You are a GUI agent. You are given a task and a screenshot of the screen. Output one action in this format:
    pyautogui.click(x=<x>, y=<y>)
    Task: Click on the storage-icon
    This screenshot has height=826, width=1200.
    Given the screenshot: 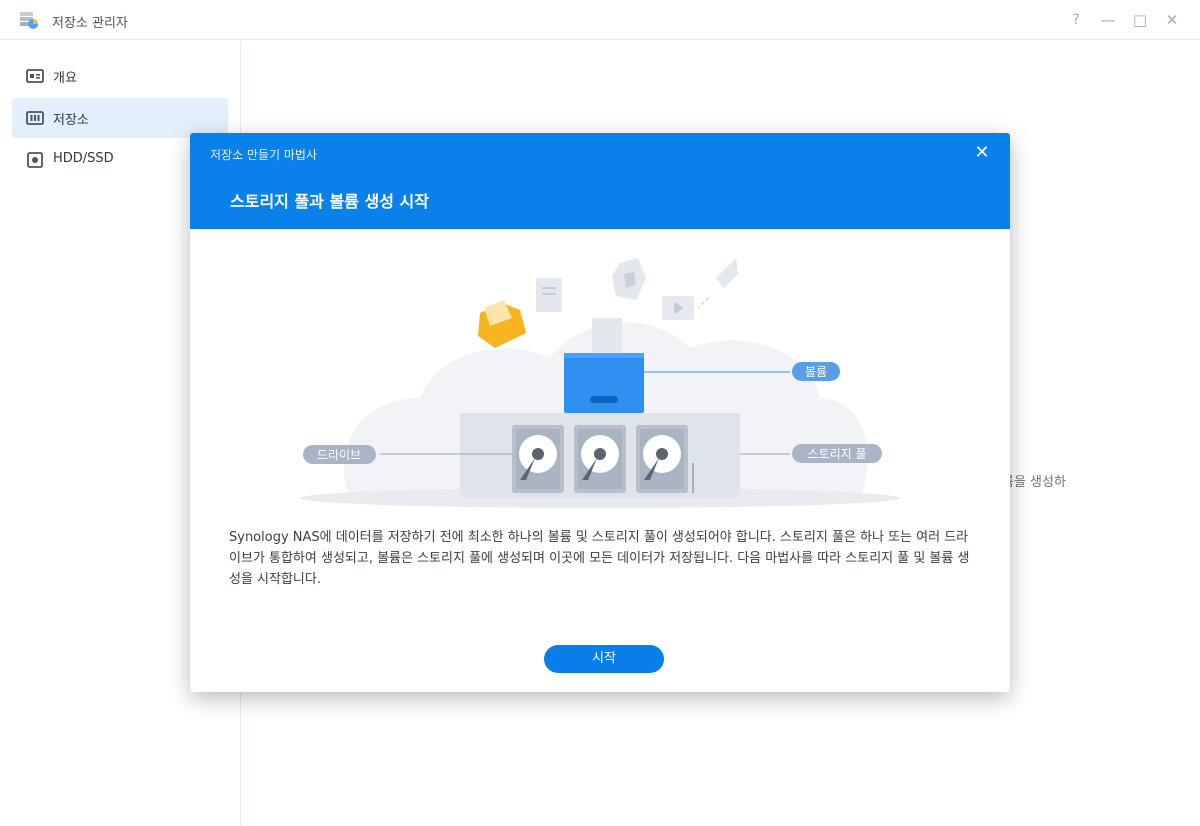 What is the action you would take?
    pyautogui.click(x=35, y=118)
    